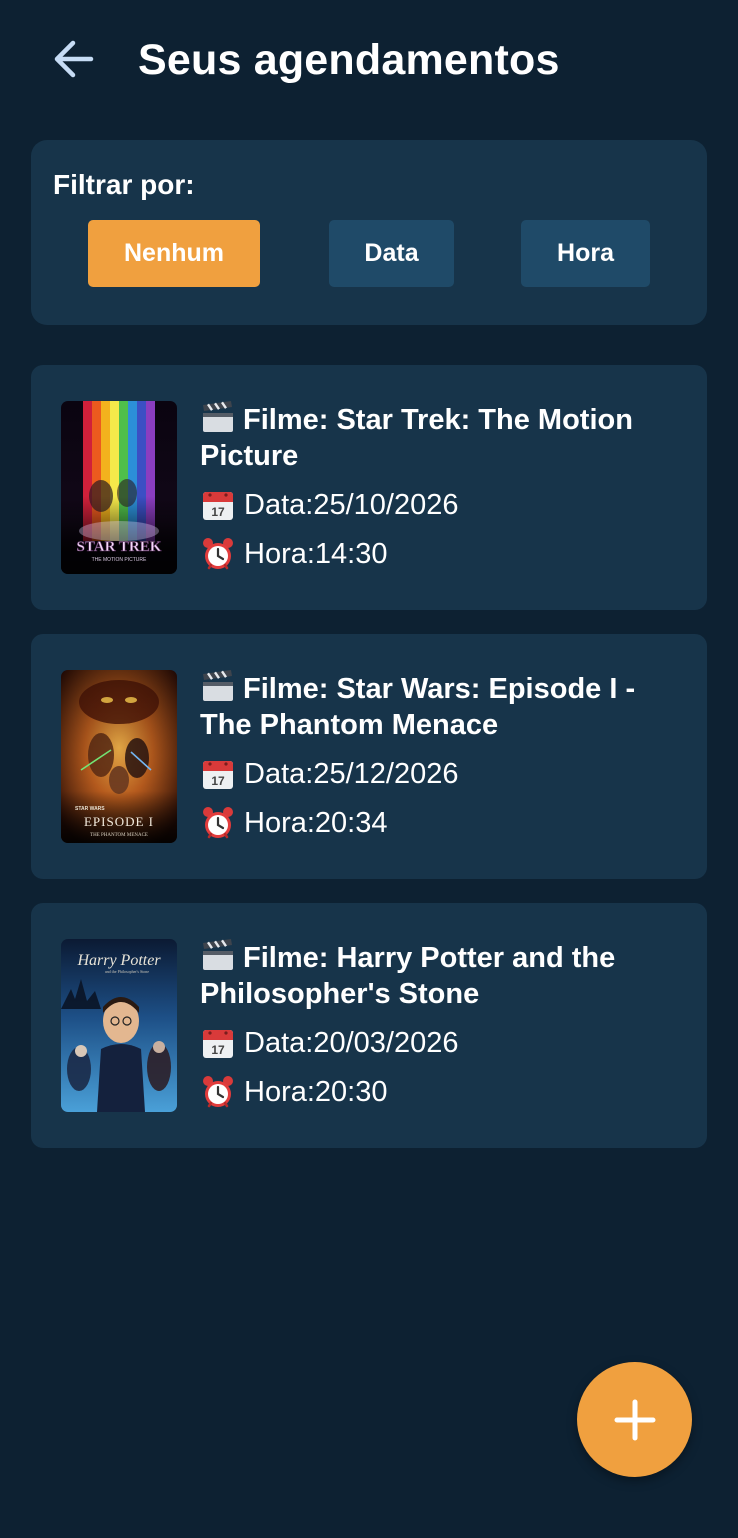 The width and height of the screenshot is (738, 1538). Describe the element at coordinates (351, 1092) in the screenshot. I see `time-value: 20:30` at that location.